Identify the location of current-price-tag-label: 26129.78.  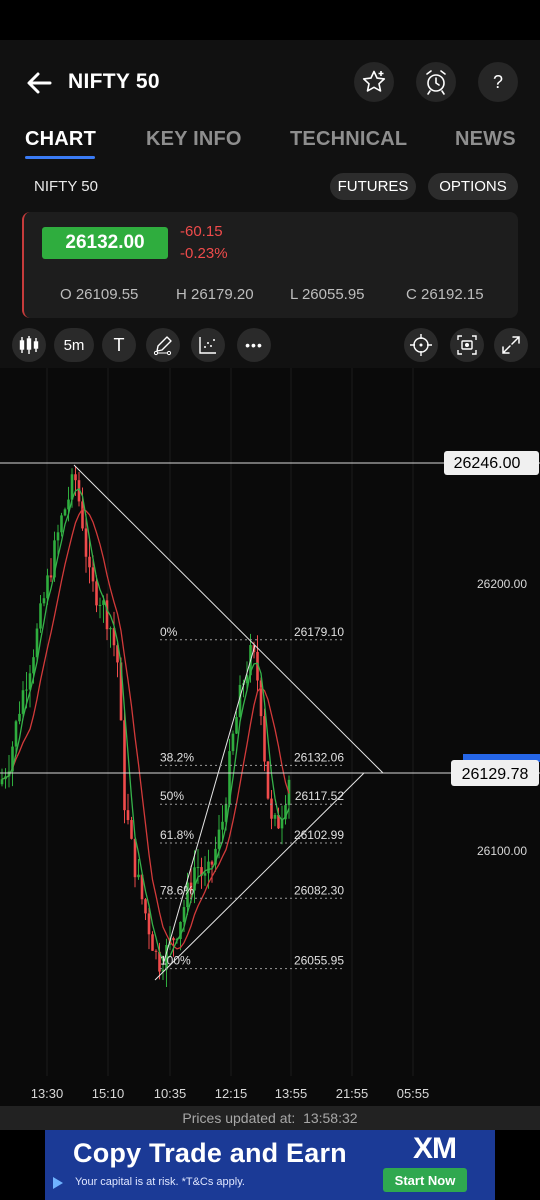
(495, 774).